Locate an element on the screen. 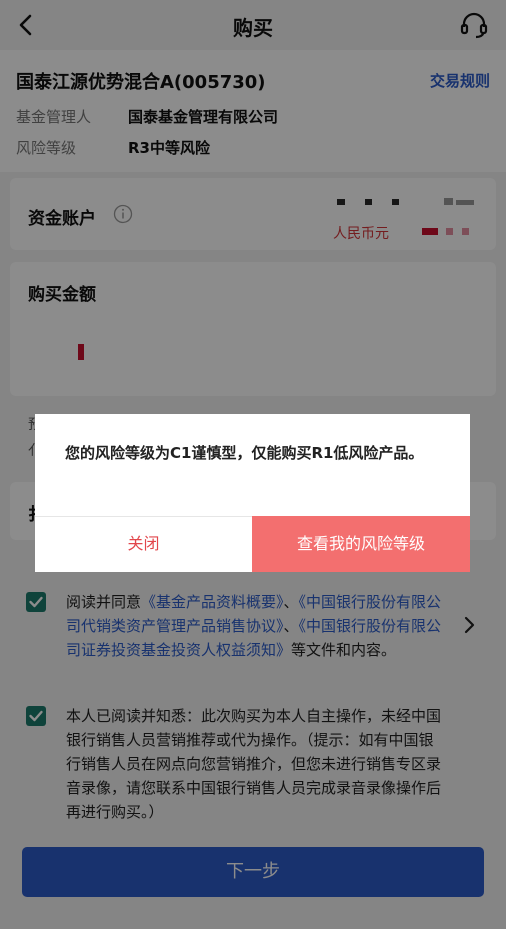  close-button: 关闭 is located at coordinates (143, 544).